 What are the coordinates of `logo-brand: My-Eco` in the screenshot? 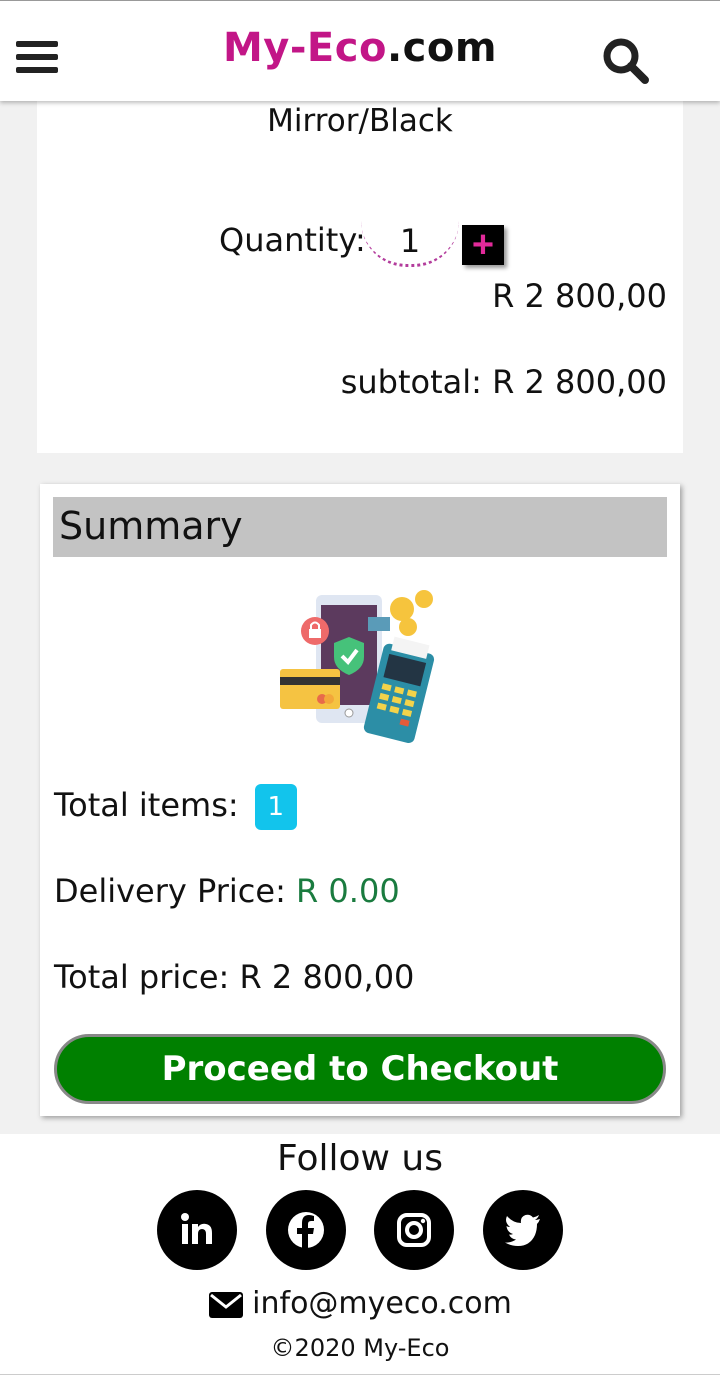 It's located at (304, 48).